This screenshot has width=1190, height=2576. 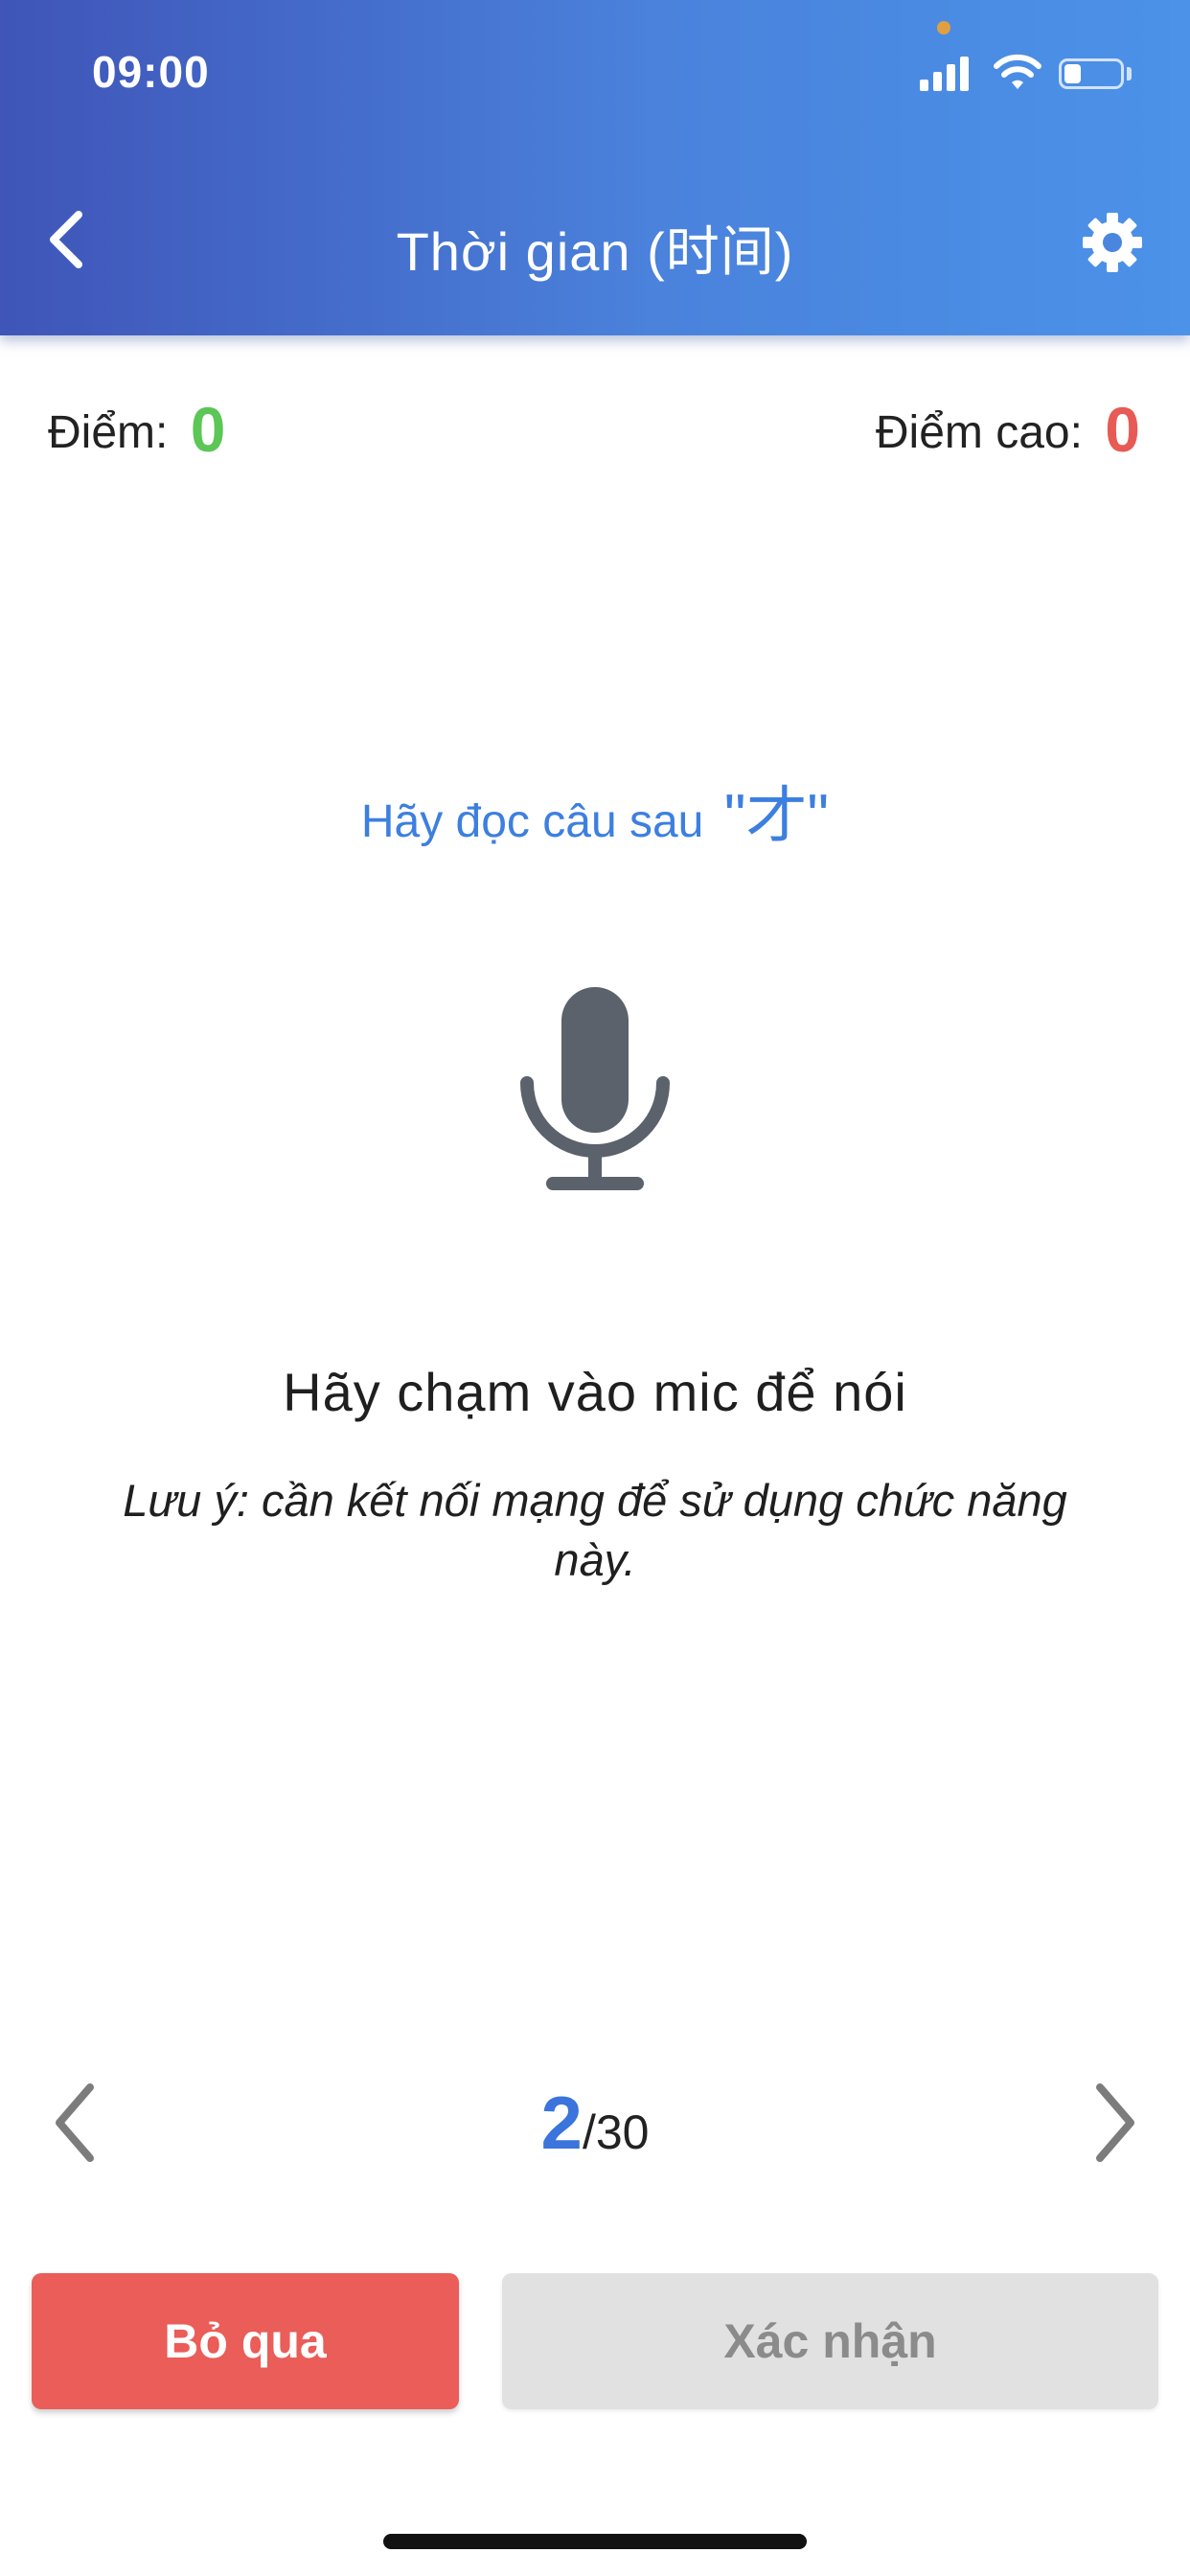 I want to click on score-label: Điểm:, so click(x=109, y=432).